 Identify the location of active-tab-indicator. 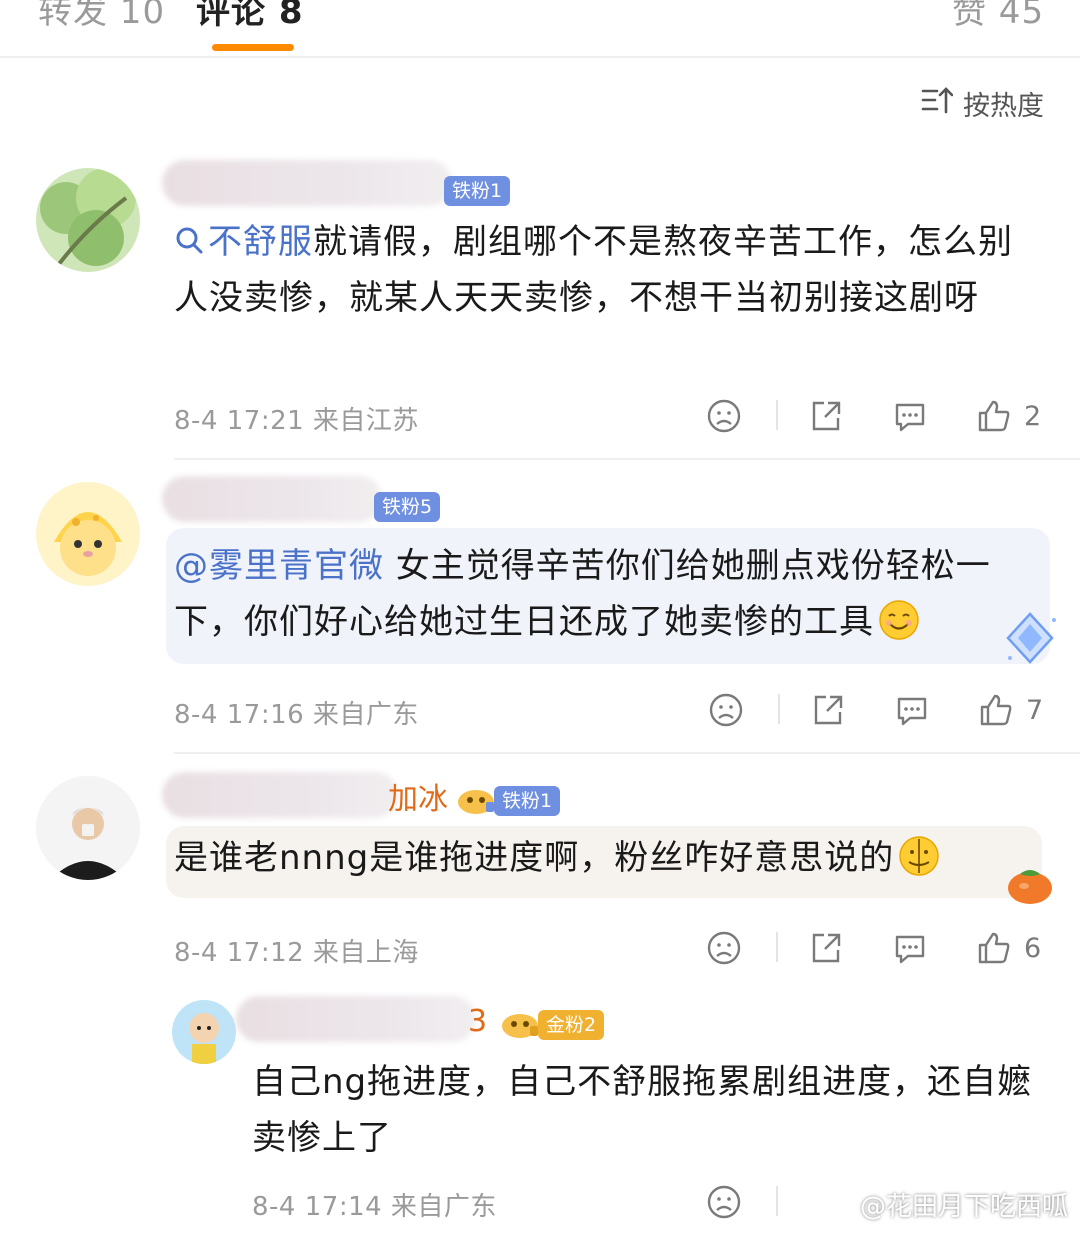
(253, 47).